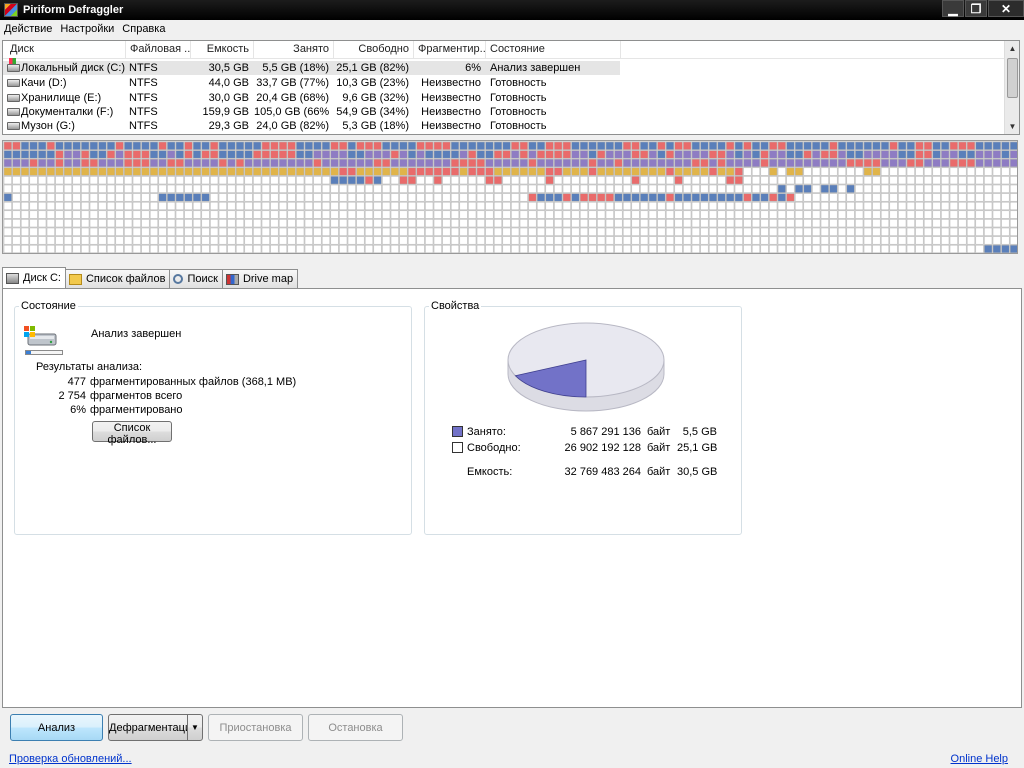  I want to click on close-icon: ✕, so click(1006, 8).